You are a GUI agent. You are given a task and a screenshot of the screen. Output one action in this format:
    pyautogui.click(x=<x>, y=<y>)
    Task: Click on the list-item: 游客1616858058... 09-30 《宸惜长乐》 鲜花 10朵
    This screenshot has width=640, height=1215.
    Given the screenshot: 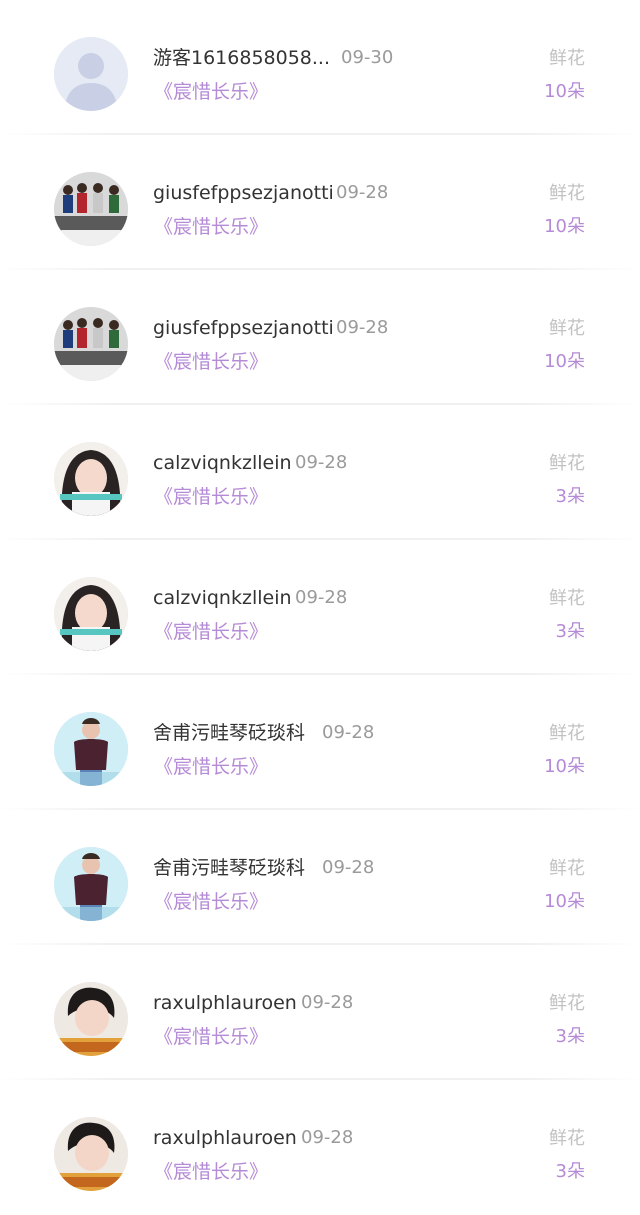 What is the action you would take?
    pyautogui.click(x=320, y=67)
    